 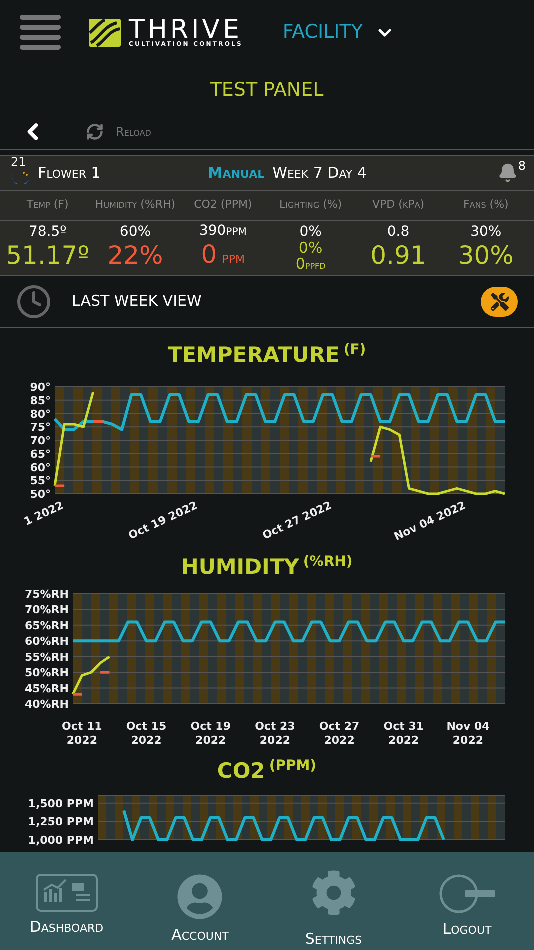 What do you see at coordinates (467, 894) in the screenshot?
I see `power-icon` at bounding box center [467, 894].